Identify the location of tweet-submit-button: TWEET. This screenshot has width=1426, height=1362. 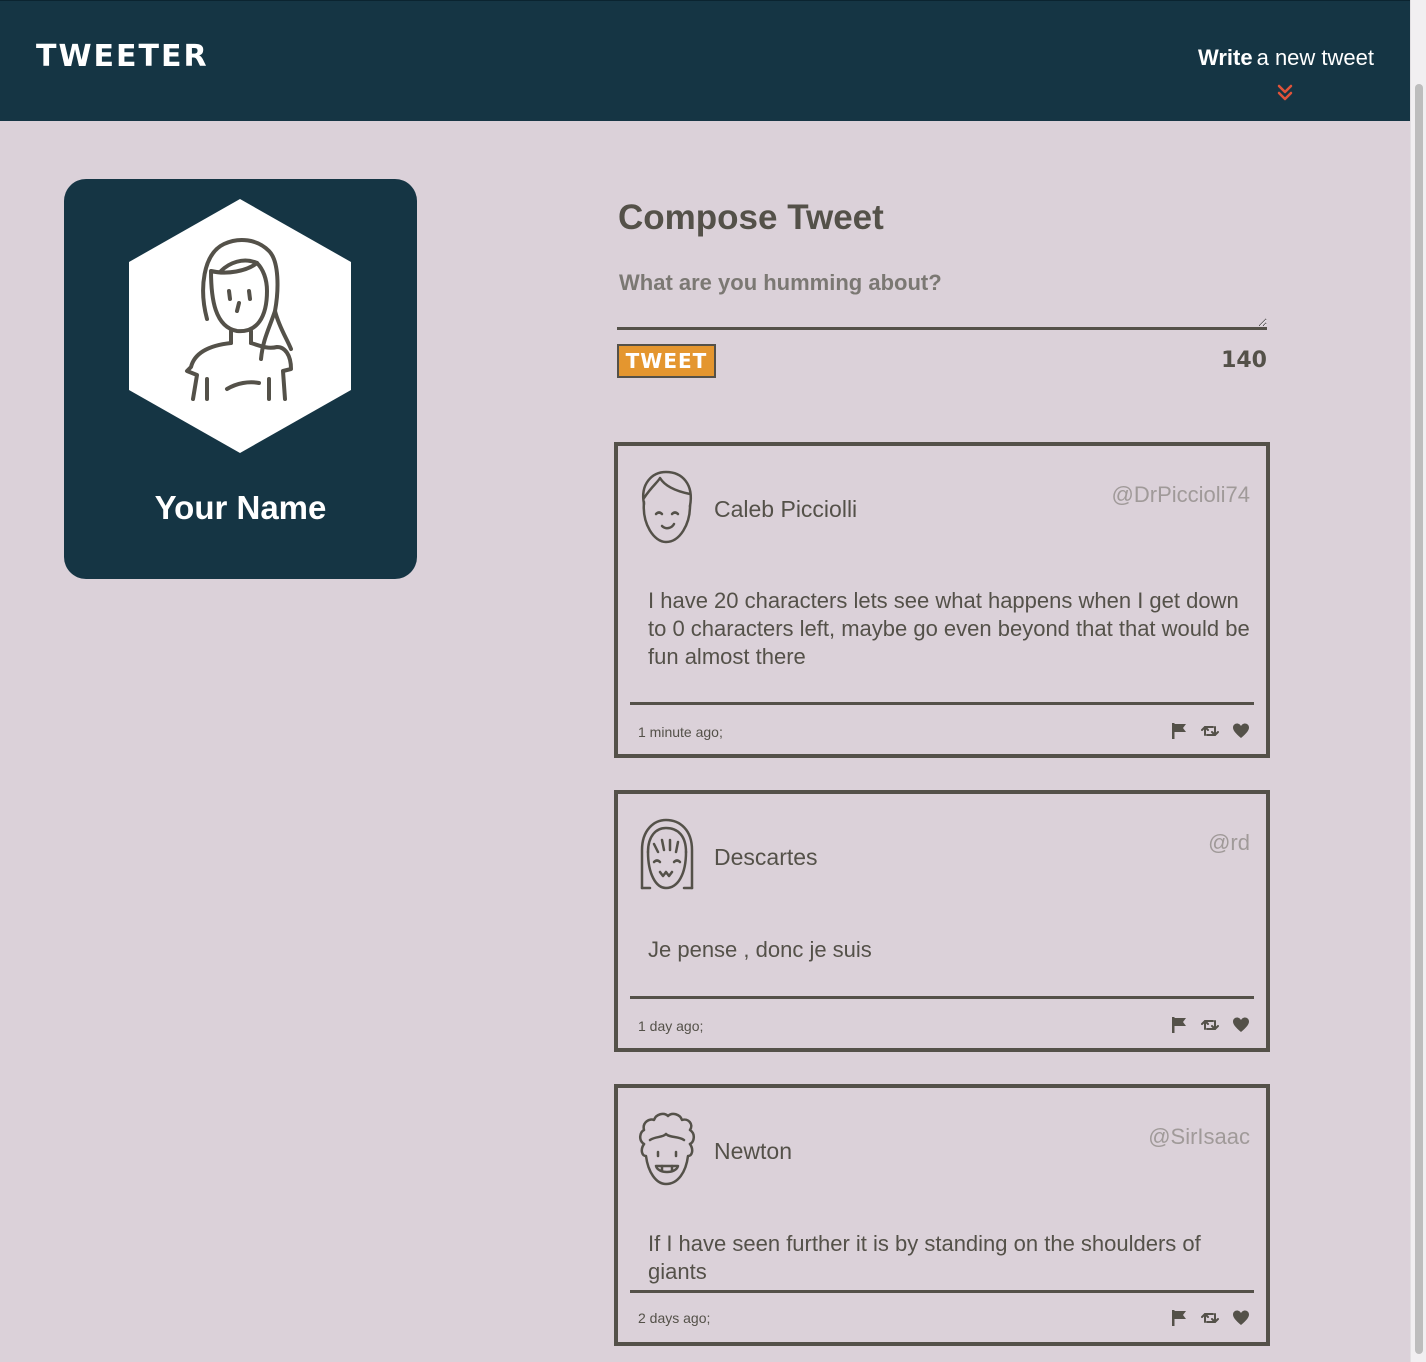
(666, 361).